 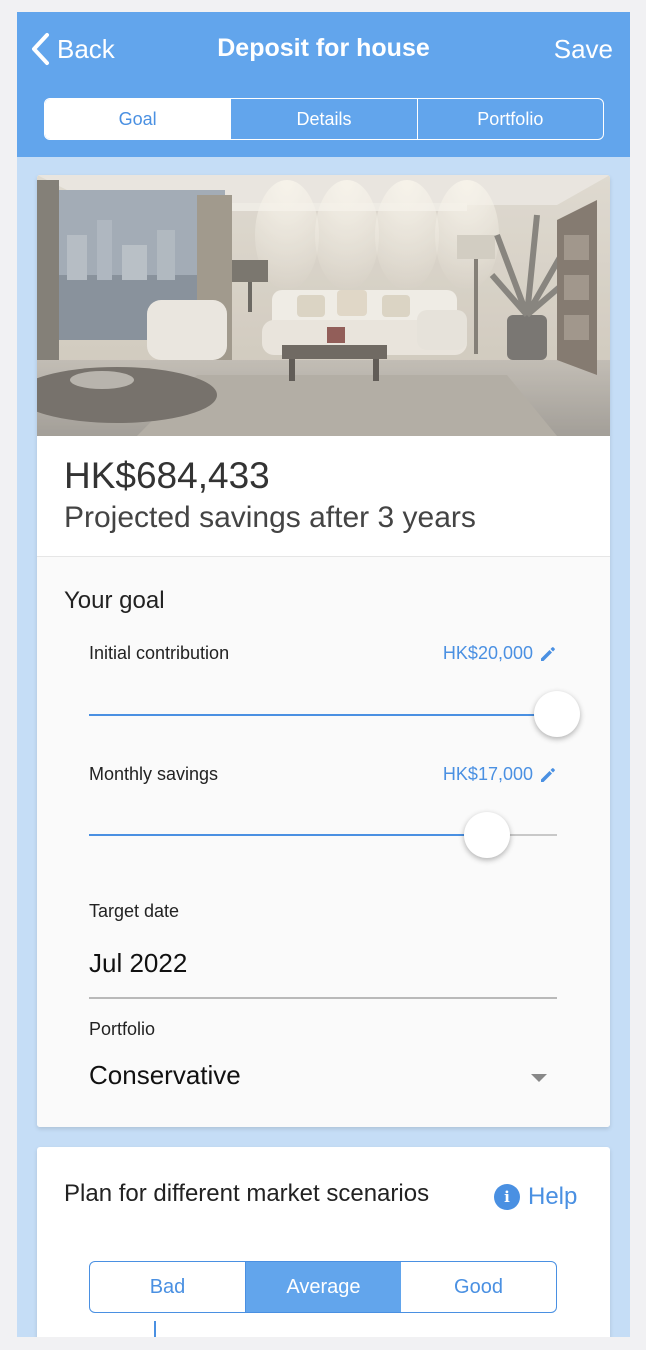 What do you see at coordinates (553, 1196) in the screenshot?
I see `help-label: Help` at bounding box center [553, 1196].